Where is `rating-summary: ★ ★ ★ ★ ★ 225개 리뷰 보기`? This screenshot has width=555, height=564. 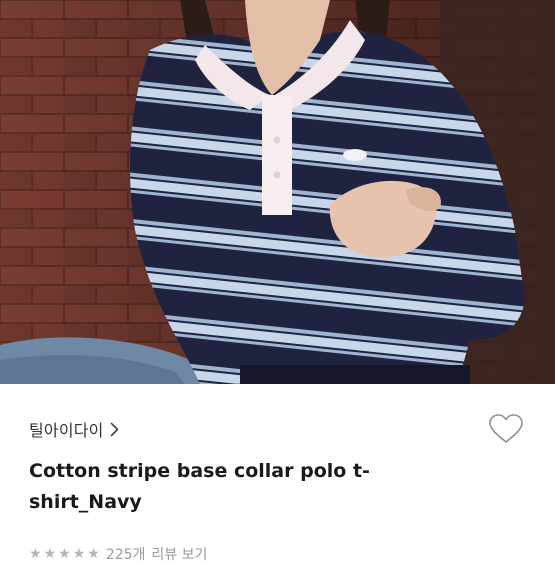 rating-summary: ★ ★ ★ ★ ★ 225개 리뷰 보기 is located at coordinates (118, 554).